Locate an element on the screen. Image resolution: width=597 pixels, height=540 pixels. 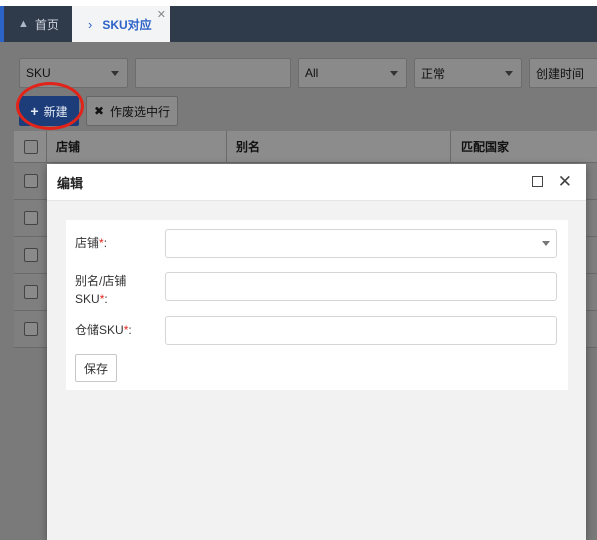
save-button-label: 保存 is located at coordinates (95, 368).